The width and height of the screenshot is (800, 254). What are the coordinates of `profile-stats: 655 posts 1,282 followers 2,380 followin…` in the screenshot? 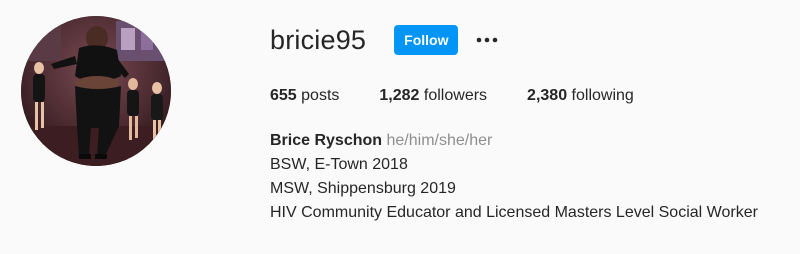 It's located at (472, 96).